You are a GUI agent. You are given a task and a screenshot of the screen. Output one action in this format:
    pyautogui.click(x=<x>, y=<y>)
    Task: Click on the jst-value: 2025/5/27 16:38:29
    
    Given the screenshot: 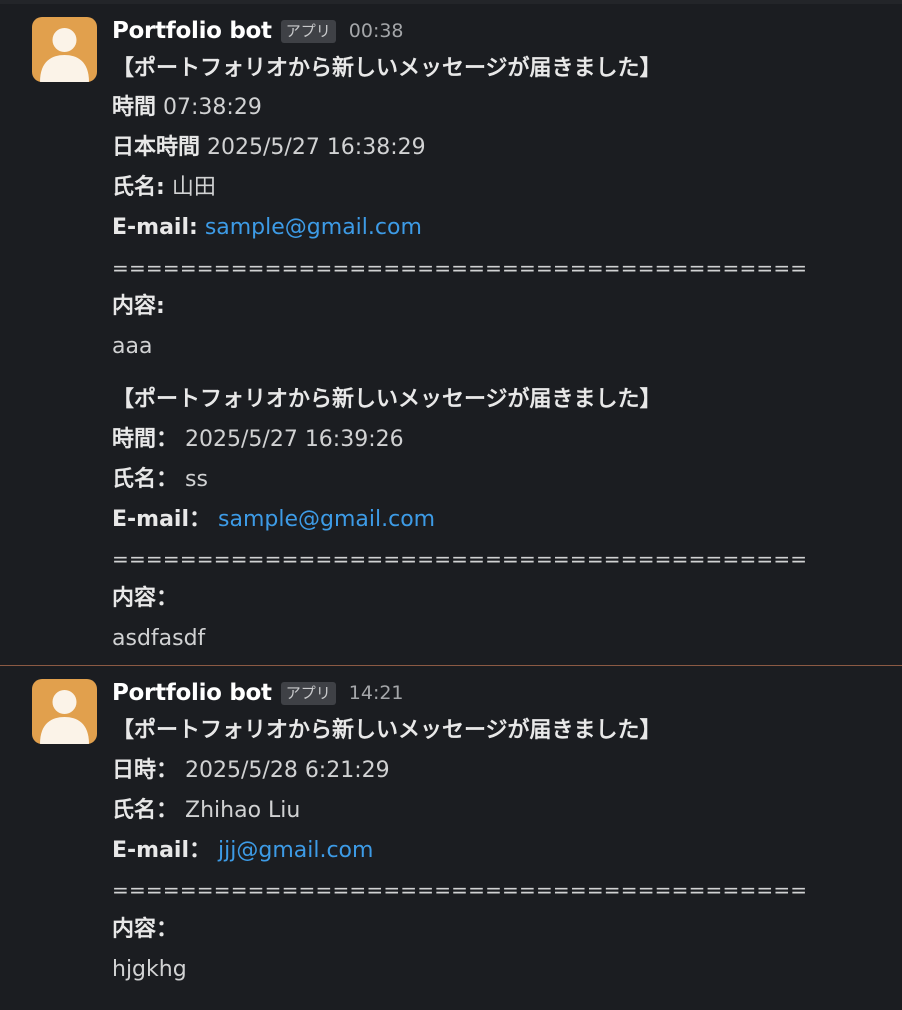 What is the action you would take?
    pyautogui.click(x=316, y=147)
    